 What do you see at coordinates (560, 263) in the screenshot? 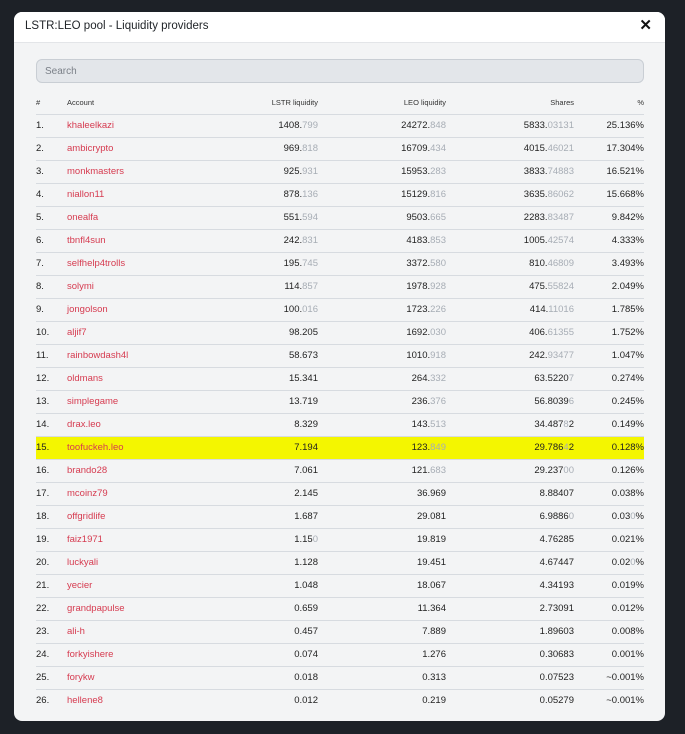
I see `value-dim-part: 46809` at bounding box center [560, 263].